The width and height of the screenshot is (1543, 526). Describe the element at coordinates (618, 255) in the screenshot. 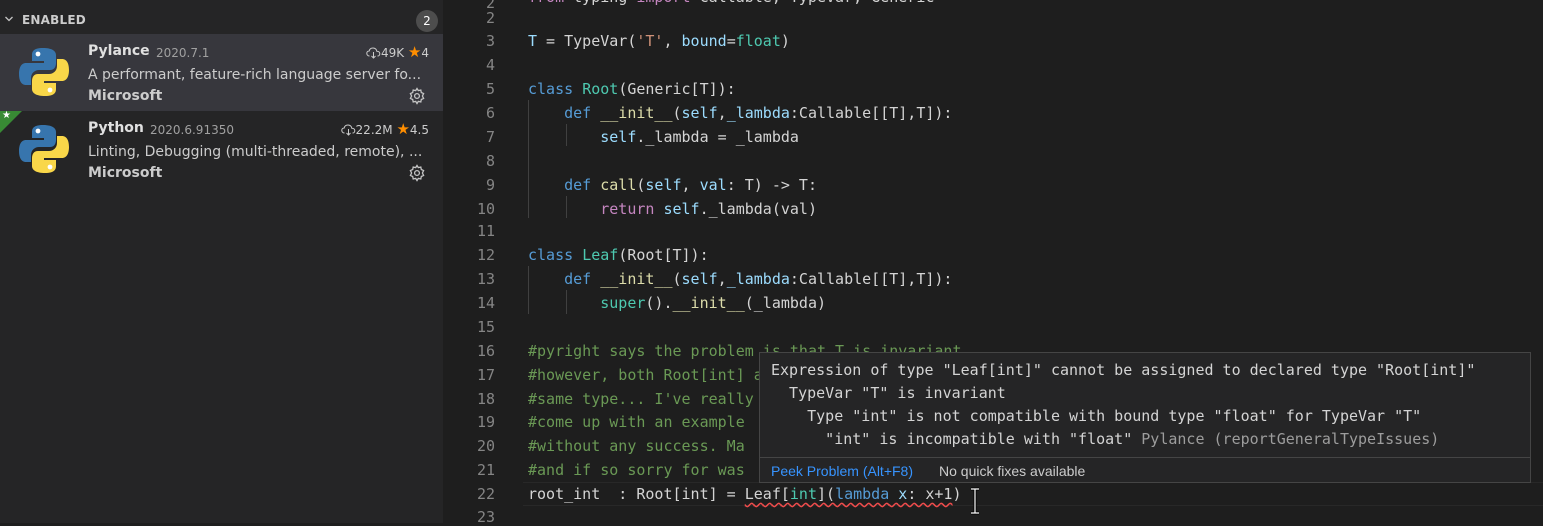

I see `code-line: class Leaf(Root[T]):` at that location.